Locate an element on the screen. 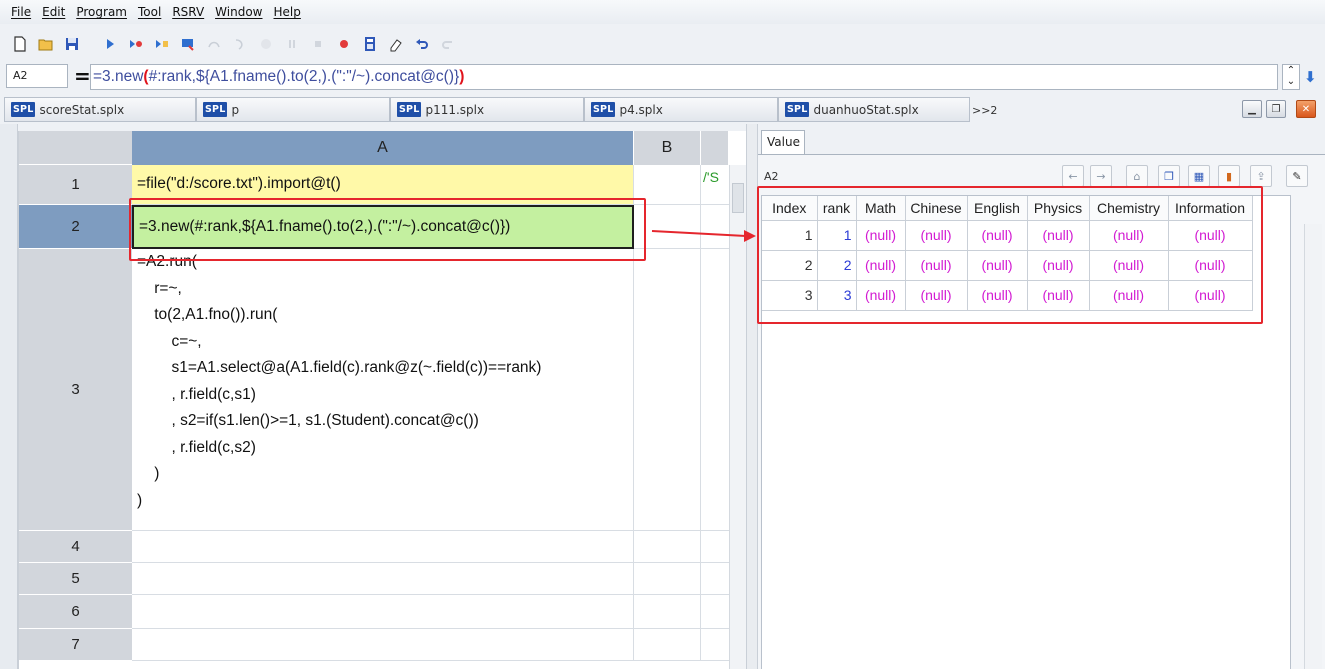  forward-arrow-icon: → is located at coordinates (1101, 176).